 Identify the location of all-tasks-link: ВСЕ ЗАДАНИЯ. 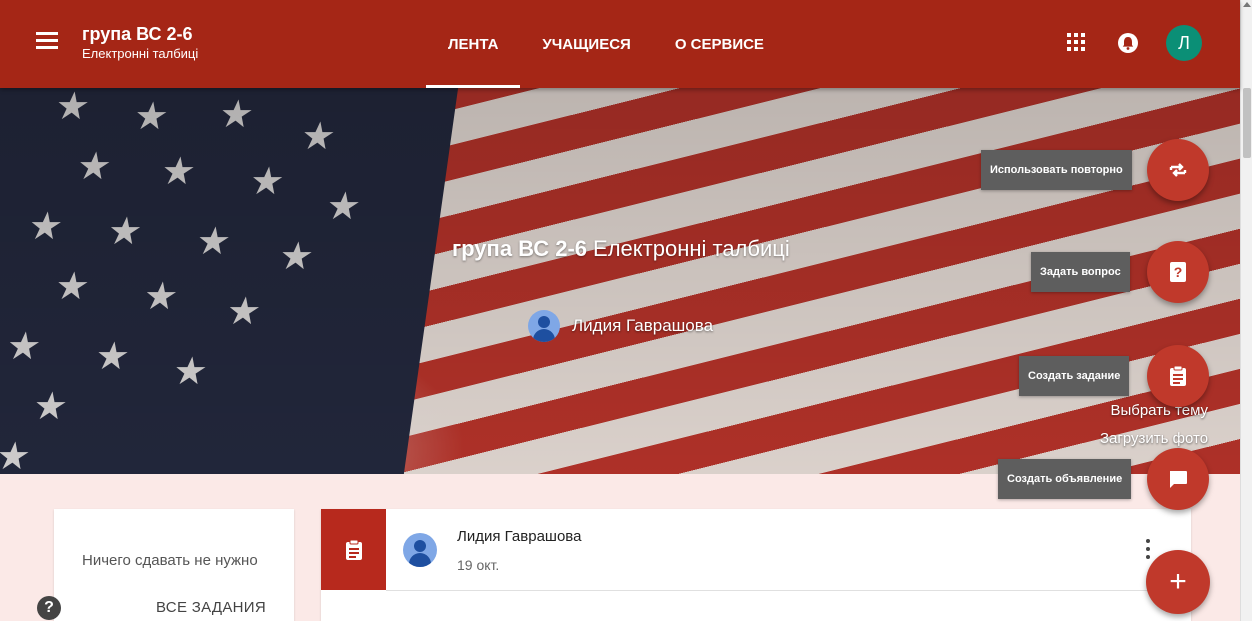
(211, 607).